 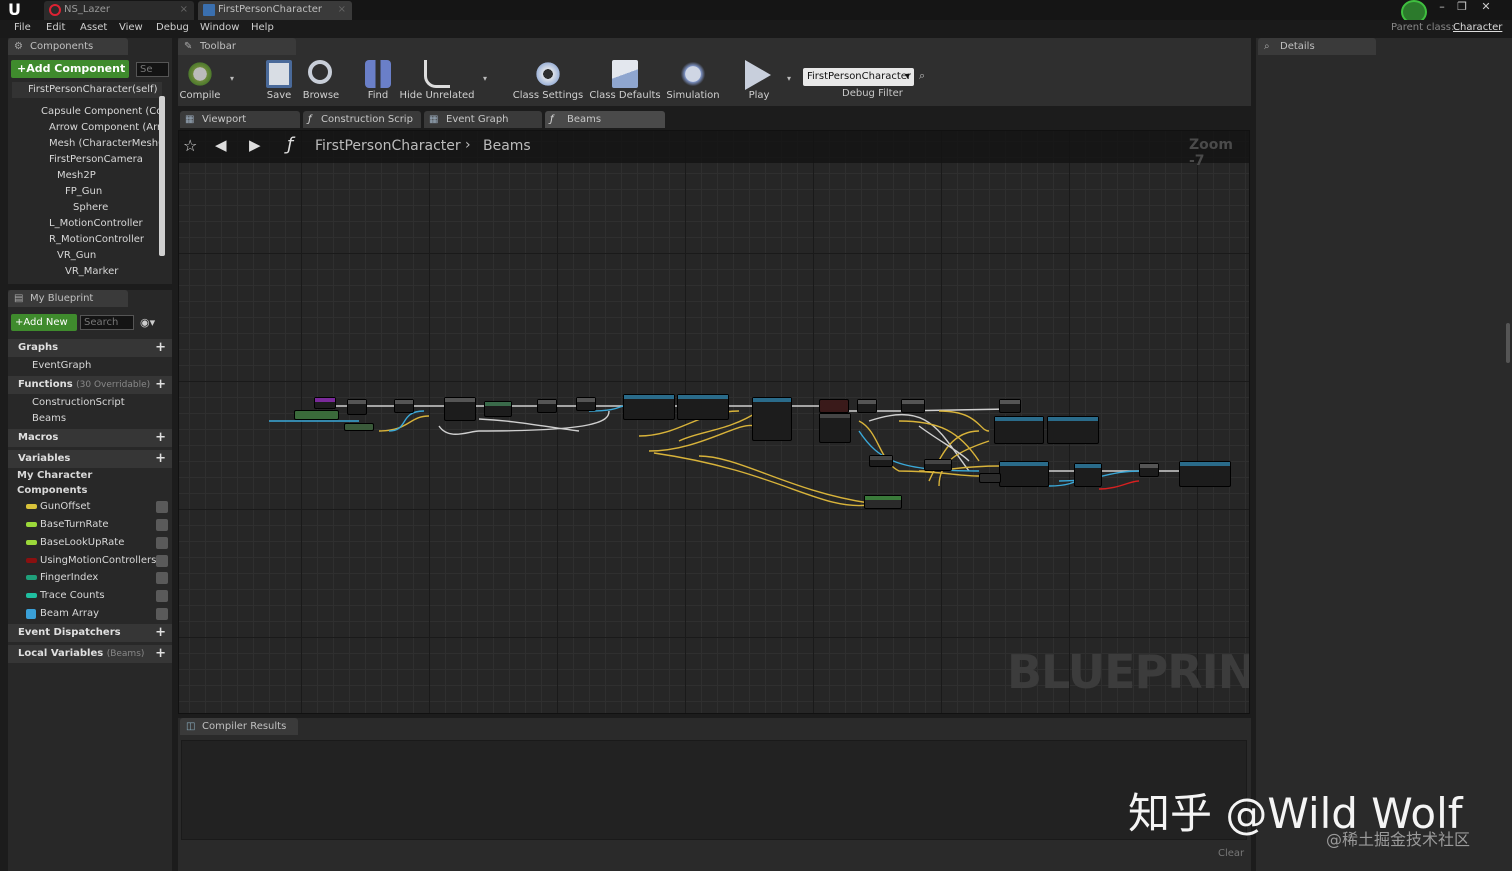 What do you see at coordinates (90, 403) in the screenshot?
I see `function-item-construction: ConstructionScript` at bounding box center [90, 403].